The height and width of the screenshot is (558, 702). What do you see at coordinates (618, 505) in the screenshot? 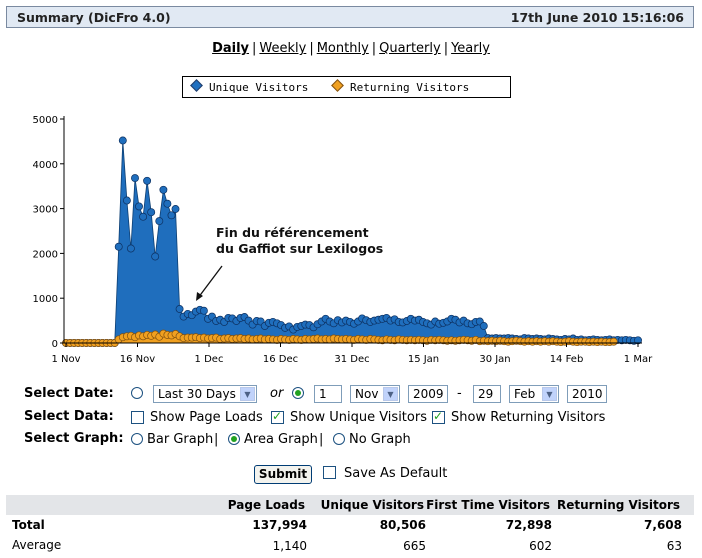
I see `stats-header-returning: Returning Visitors` at bounding box center [618, 505].